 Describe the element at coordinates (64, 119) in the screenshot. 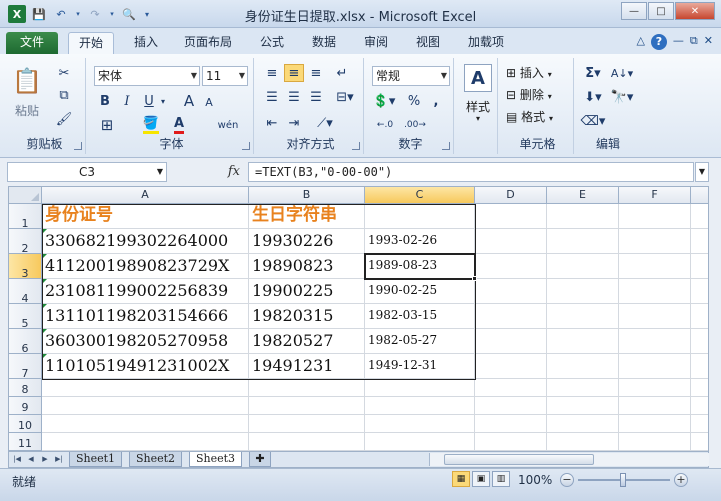

I see `format-painter-icon: 🖌` at that location.